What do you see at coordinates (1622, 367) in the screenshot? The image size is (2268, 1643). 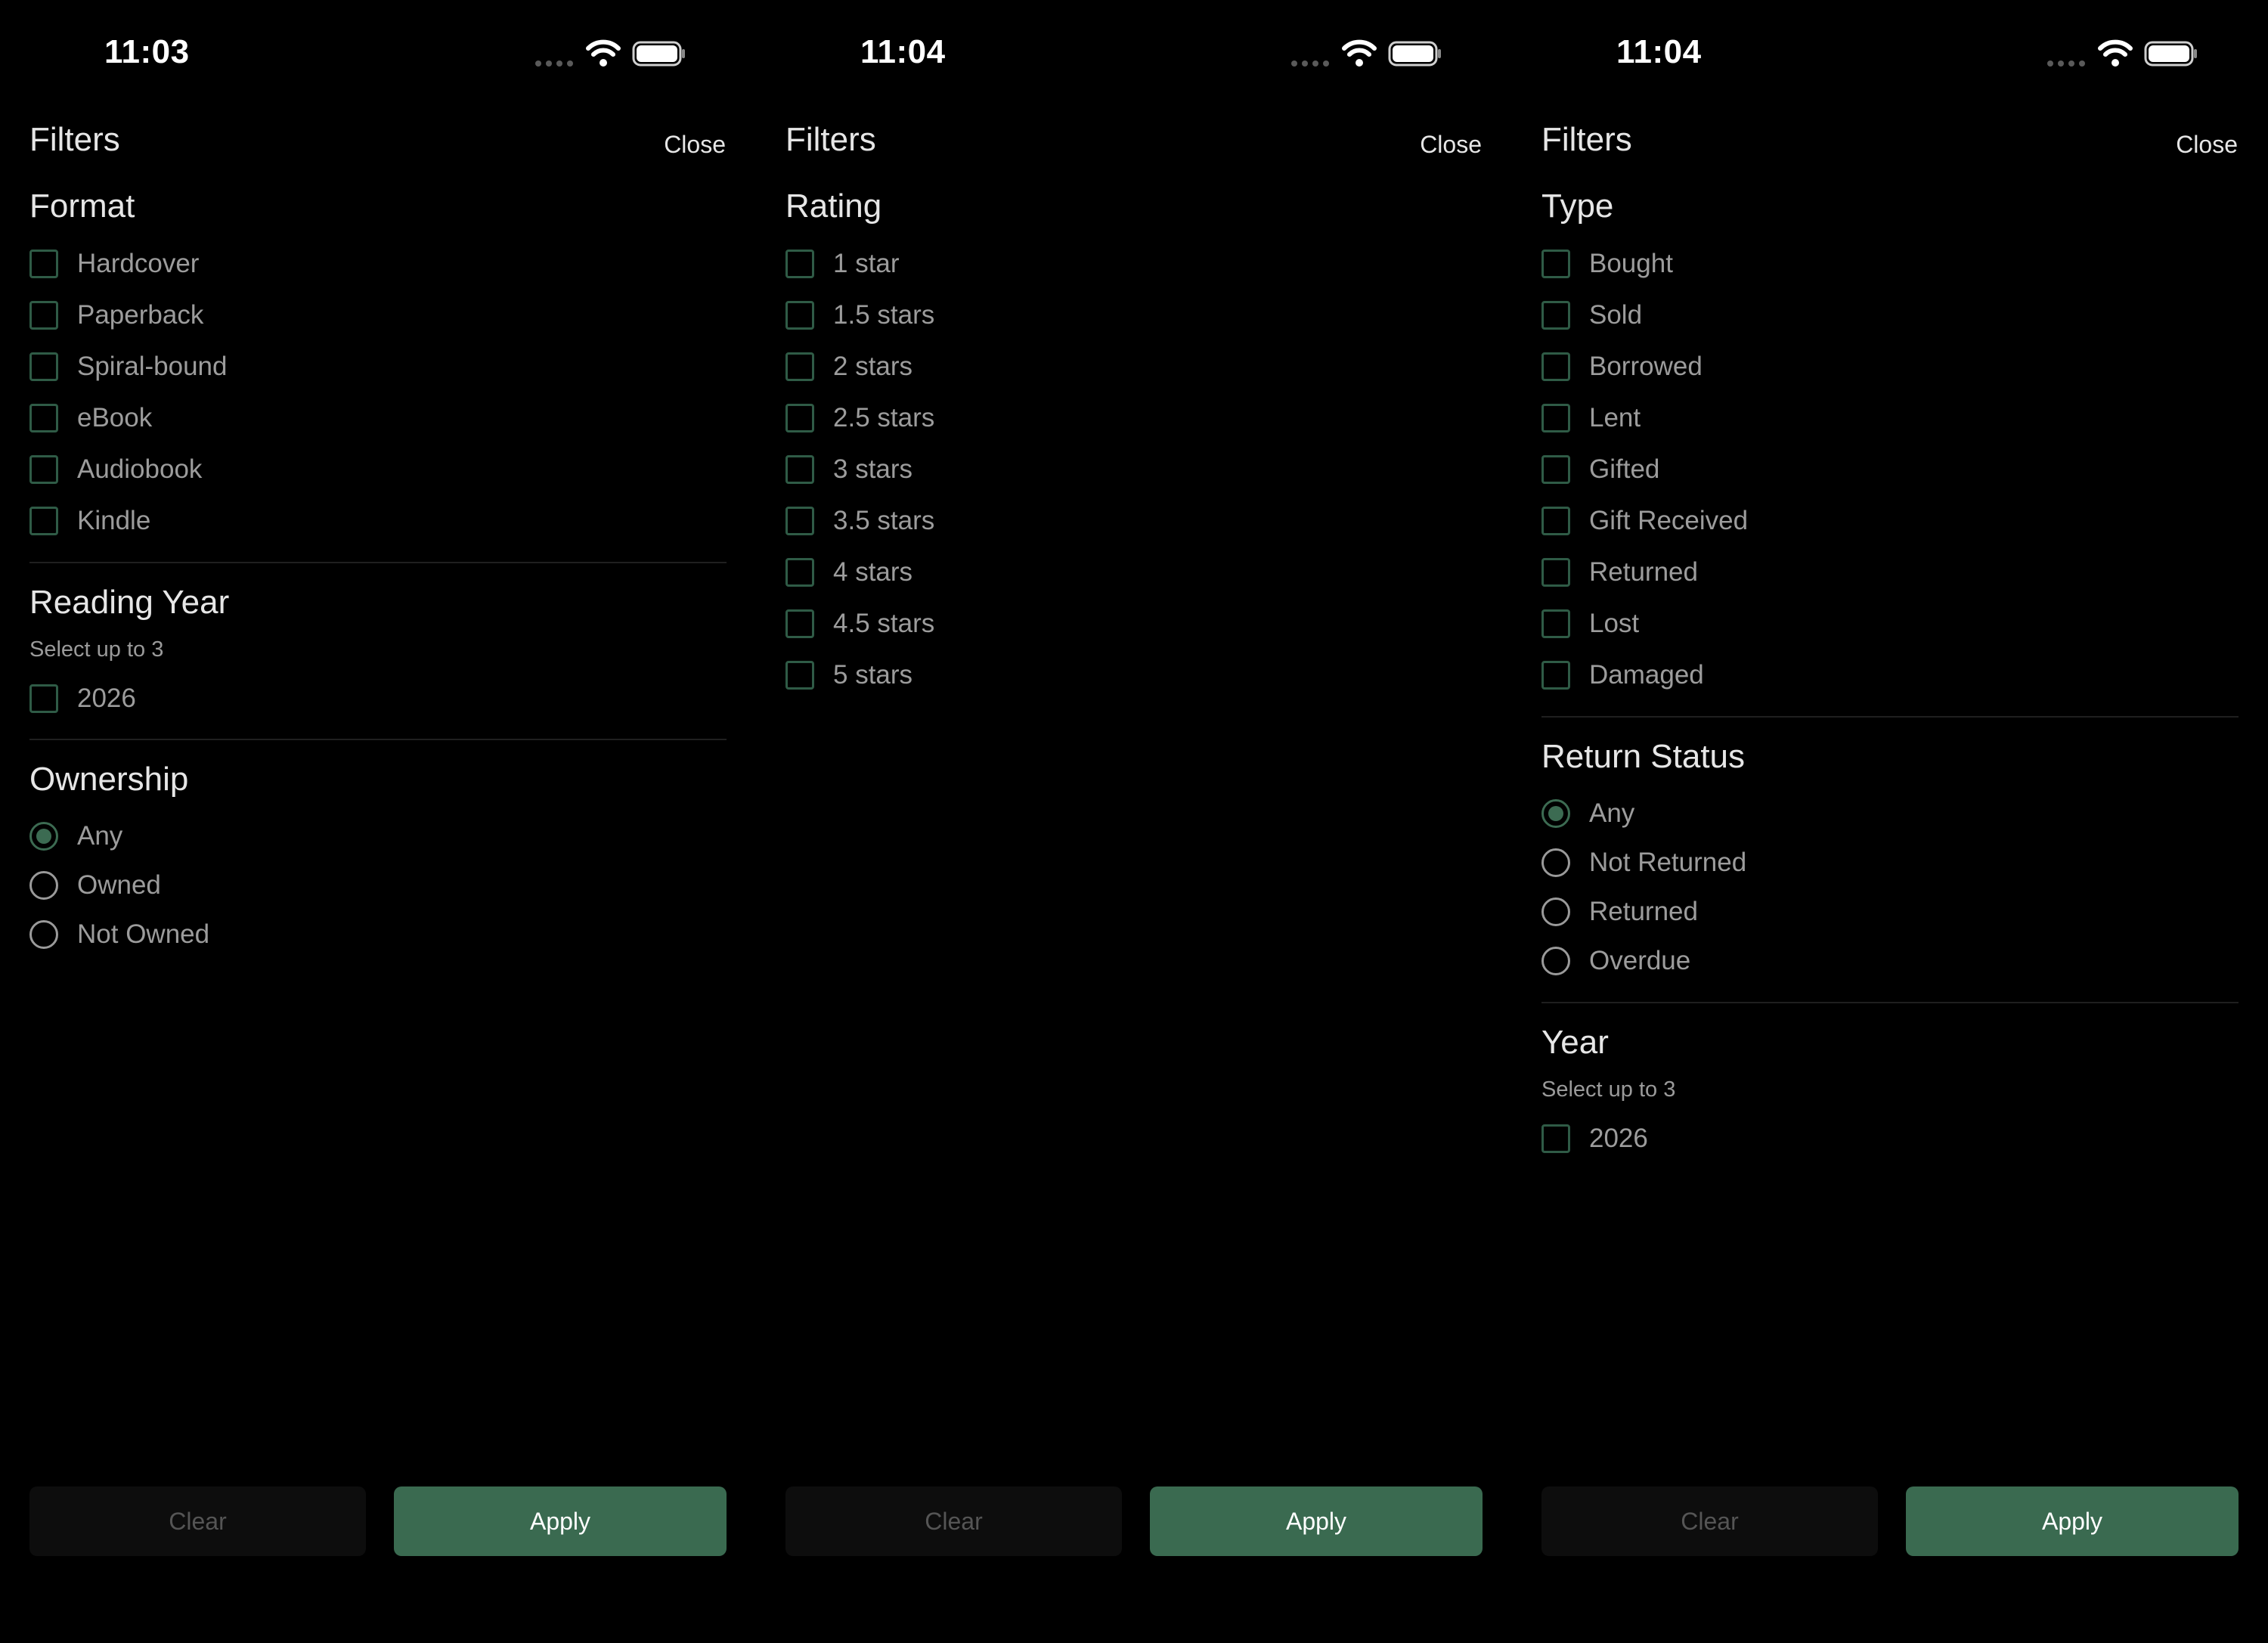 I see `type-option-borrowed: Borrowed` at bounding box center [1622, 367].